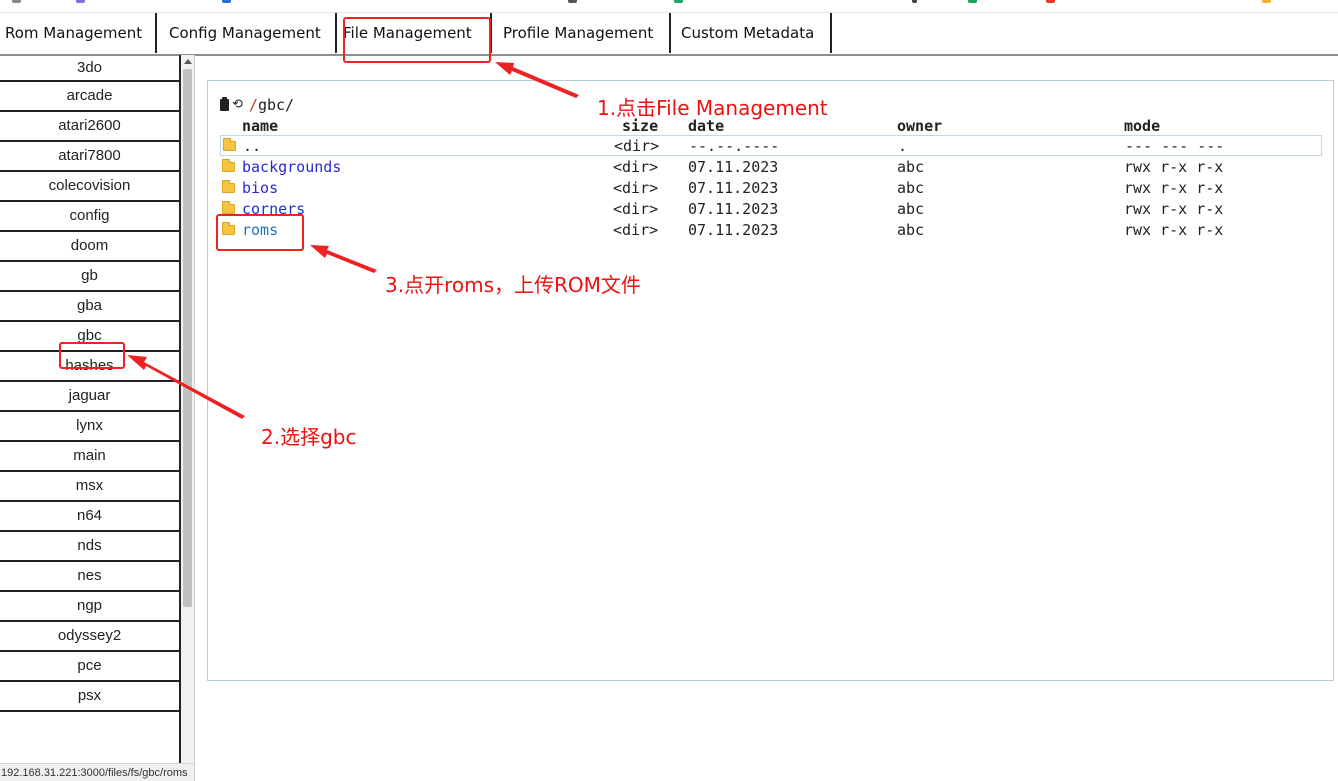 The height and width of the screenshot is (781, 1338). What do you see at coordinates (89, 577) in the screenshot?
I see `sidebar-item-nes: nes` at bounding box center [89, 577].